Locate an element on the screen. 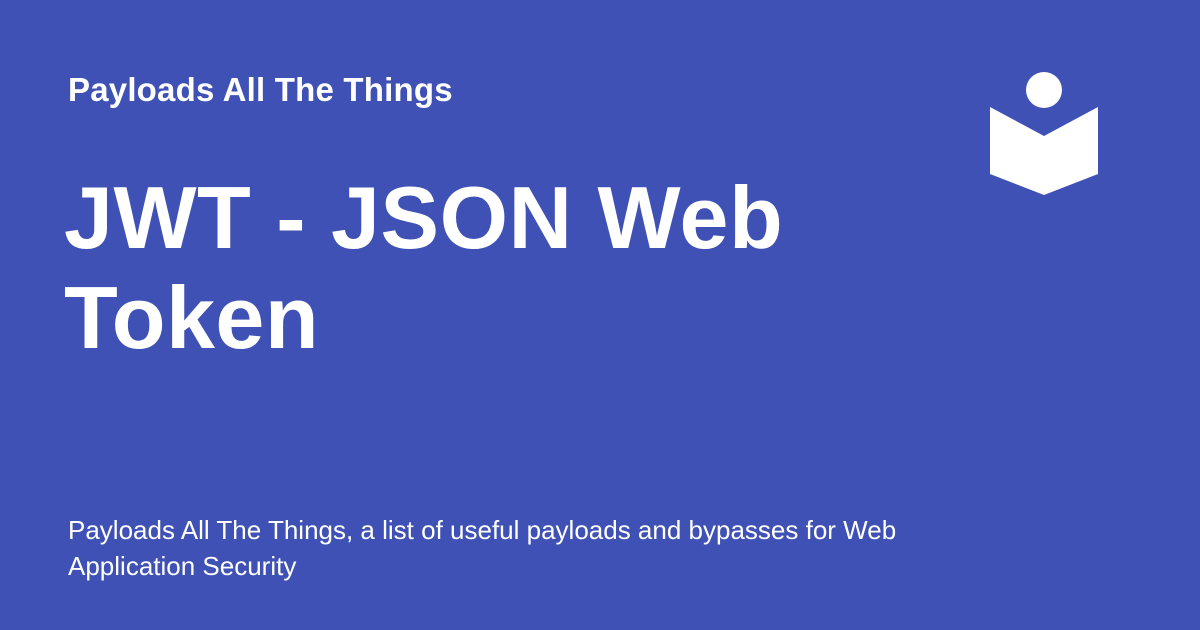  site-name: Payloads All The Things is located at coordinates (260, 89).